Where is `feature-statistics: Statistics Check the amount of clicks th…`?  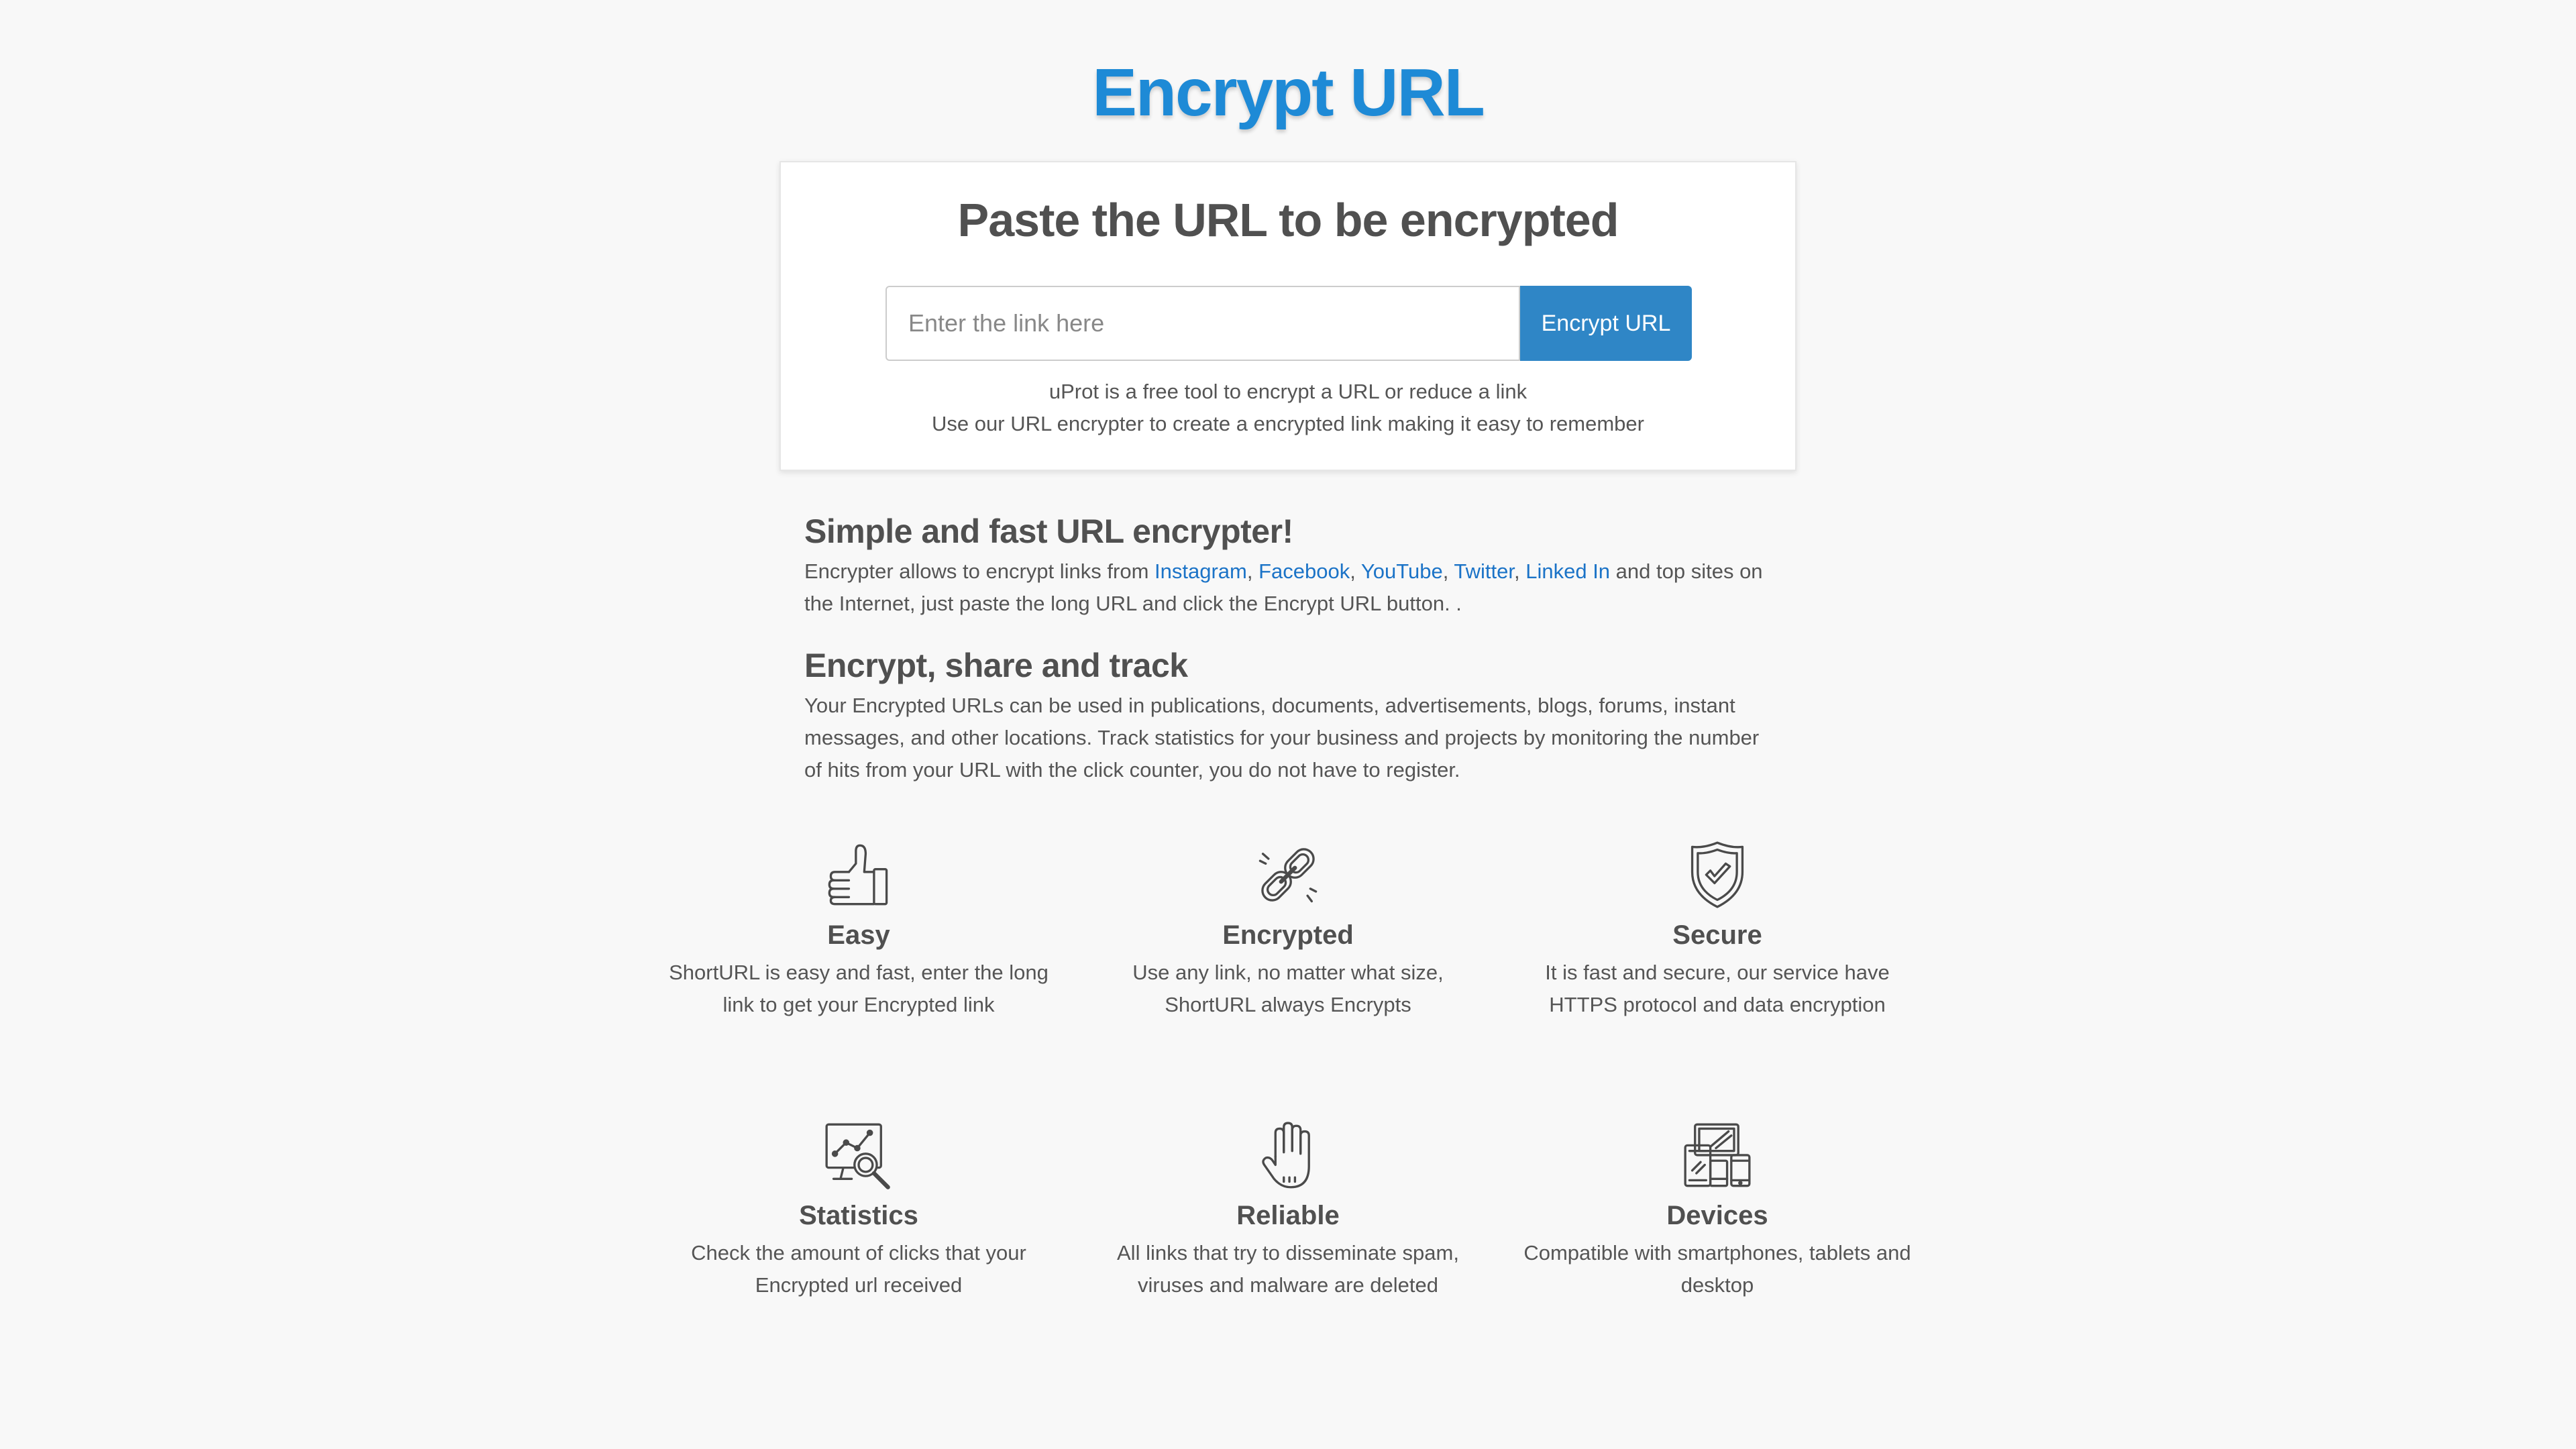
feature-statistics: Statistics Check the amount of clicks th… is located at coordinates (858, 1211).